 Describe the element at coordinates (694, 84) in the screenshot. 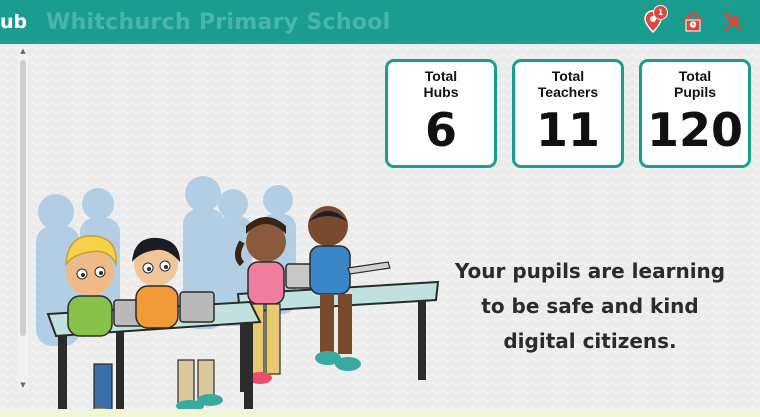

I see `stat-label-pupils: Total Pupils` at that location.